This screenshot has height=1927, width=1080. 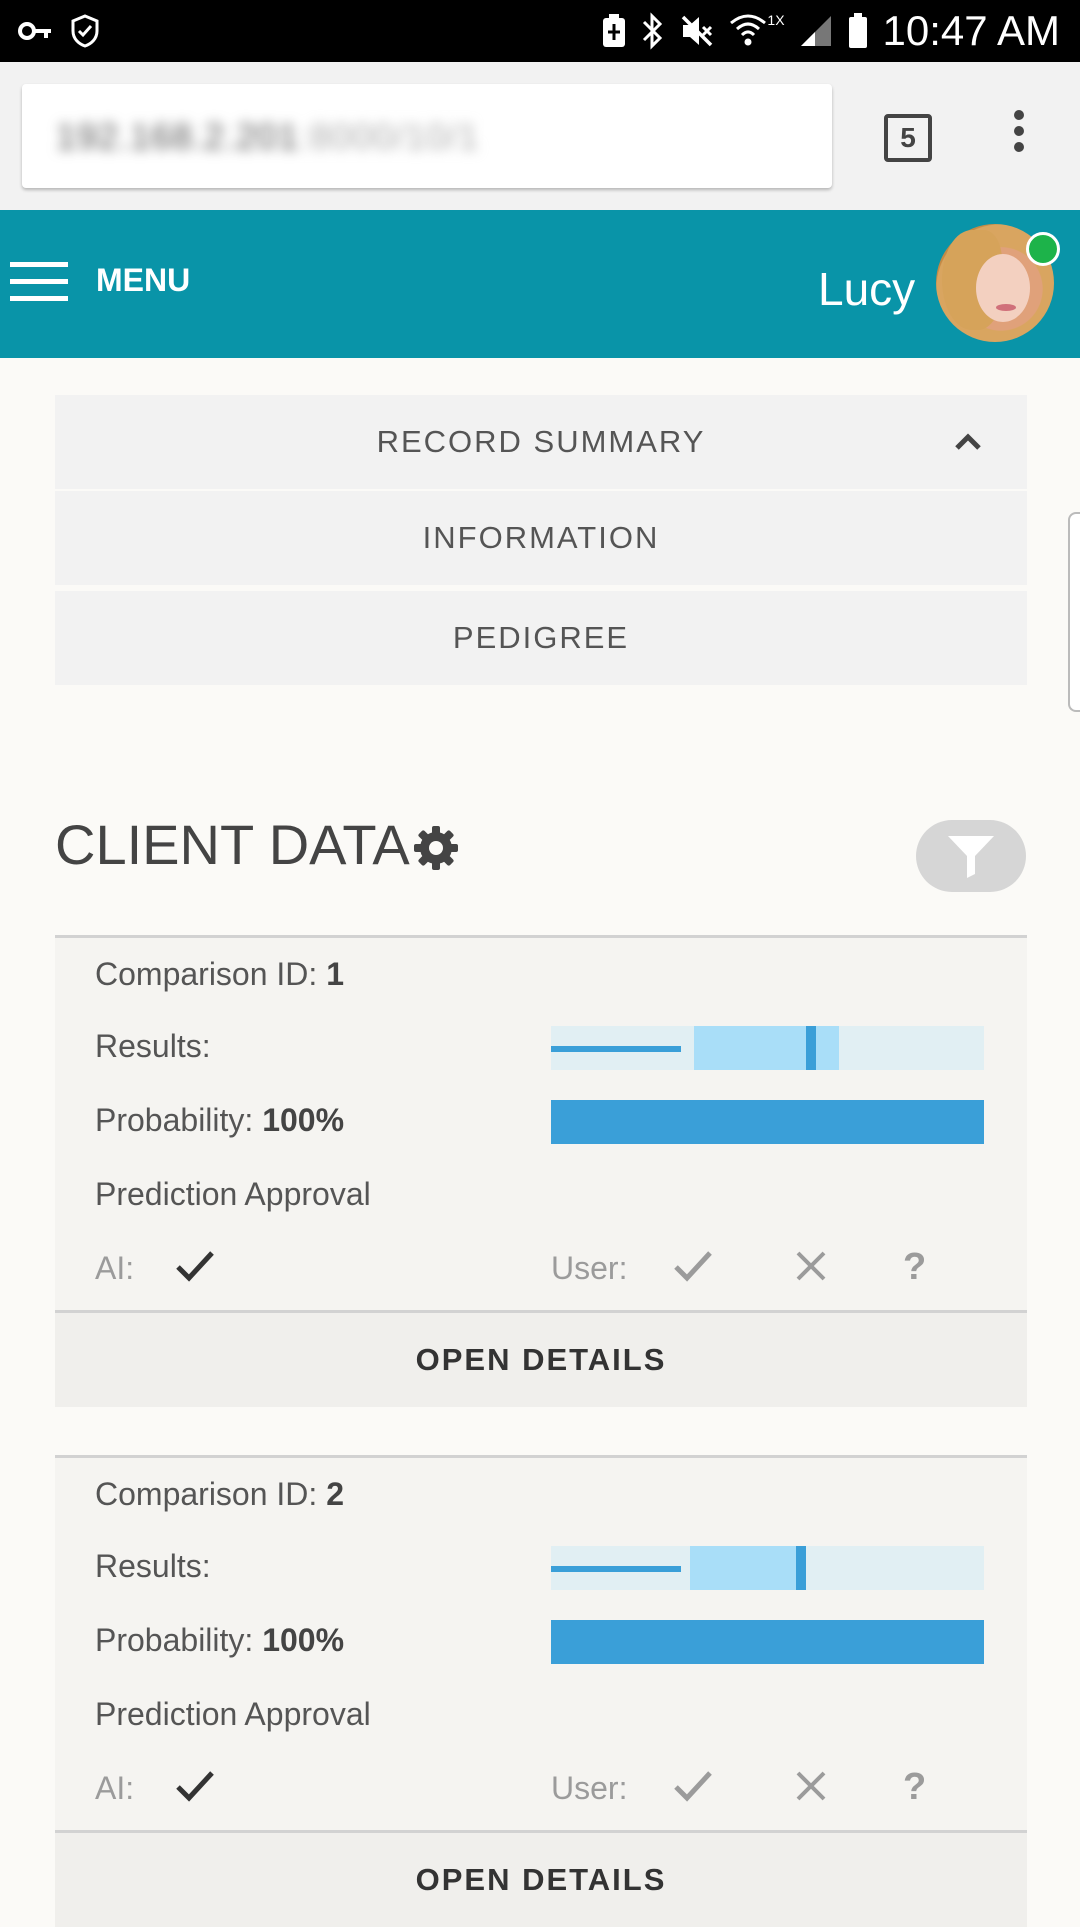 What do you see at coordinates (748, 30) in the screenshot?
I see `wifi-icon` at bounding box center [748, 30].